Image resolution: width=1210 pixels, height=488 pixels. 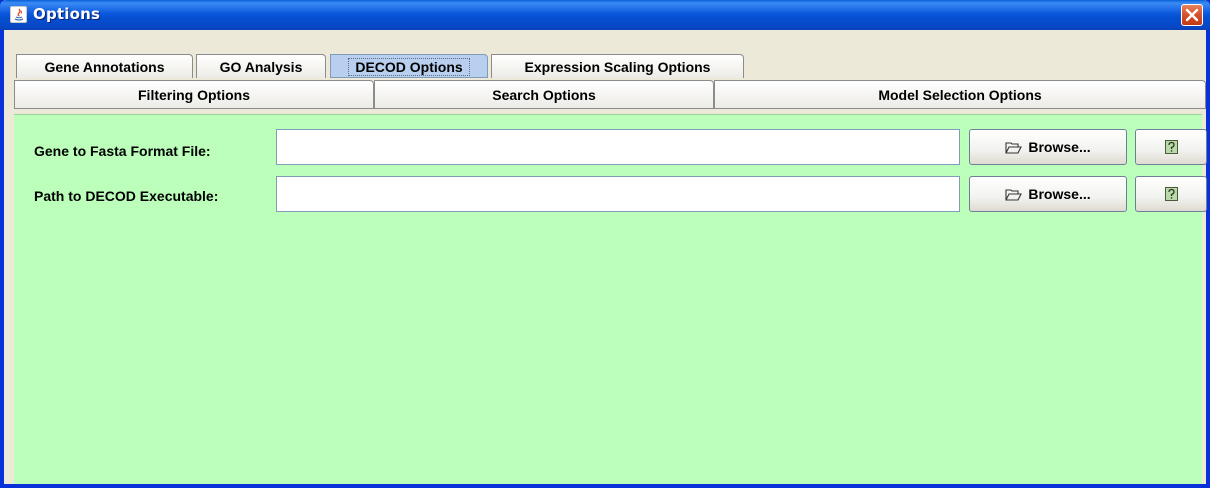 I want to click on tab-expression-scaling-options: Expression Scaling Options, so click(x=617, y=66).